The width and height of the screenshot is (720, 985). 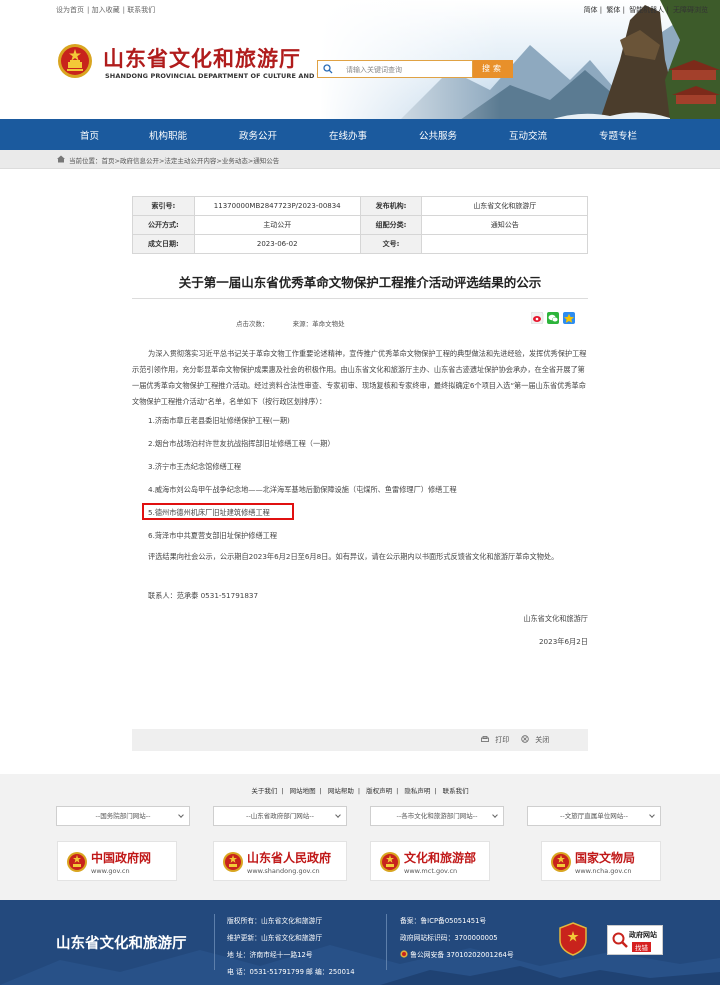 I want to click on signature-org: 山东省文化和旅游厅, so click(x=555, y=618).